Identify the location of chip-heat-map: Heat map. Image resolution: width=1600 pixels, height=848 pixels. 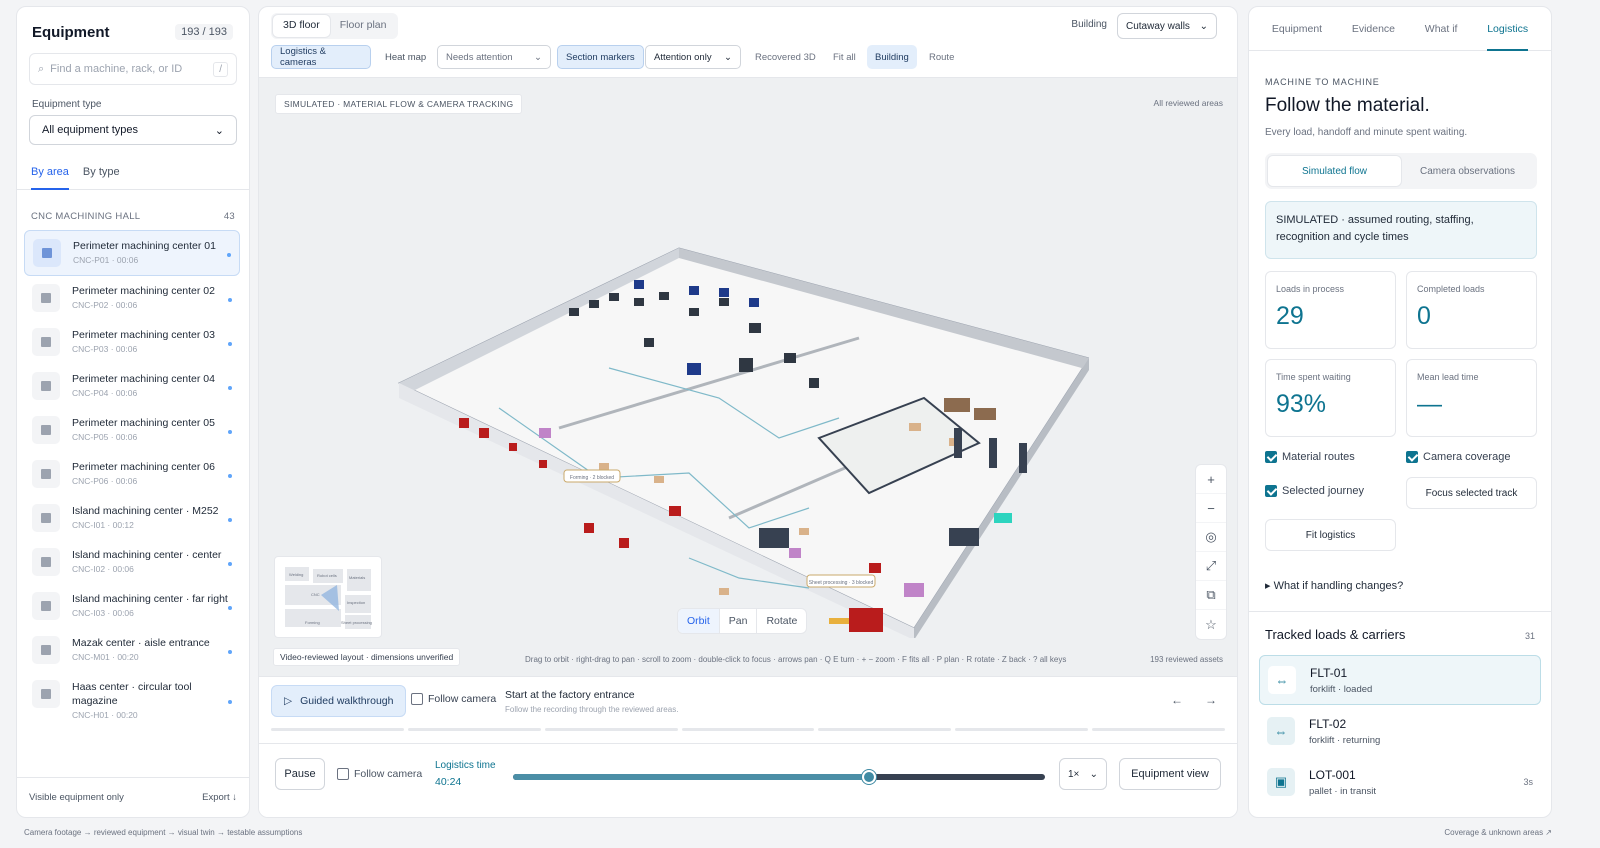
(405, 57).